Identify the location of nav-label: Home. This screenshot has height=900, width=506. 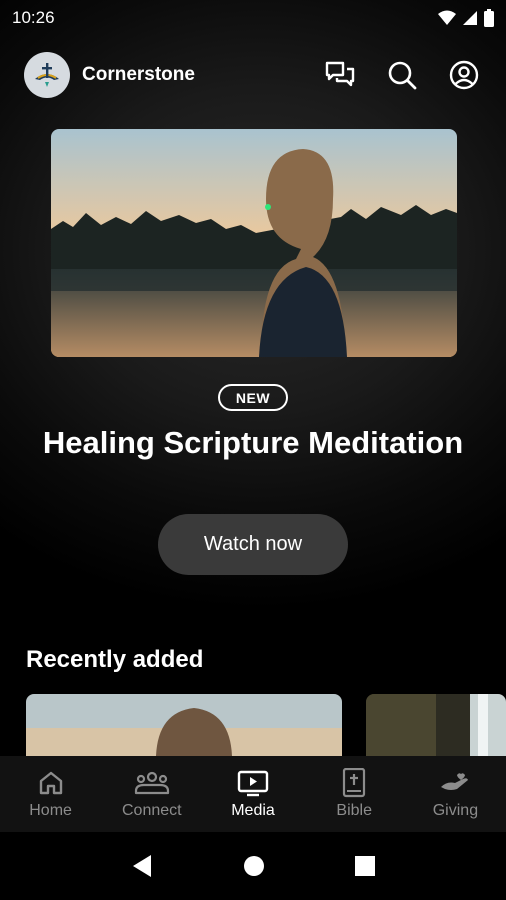
(50, 810).